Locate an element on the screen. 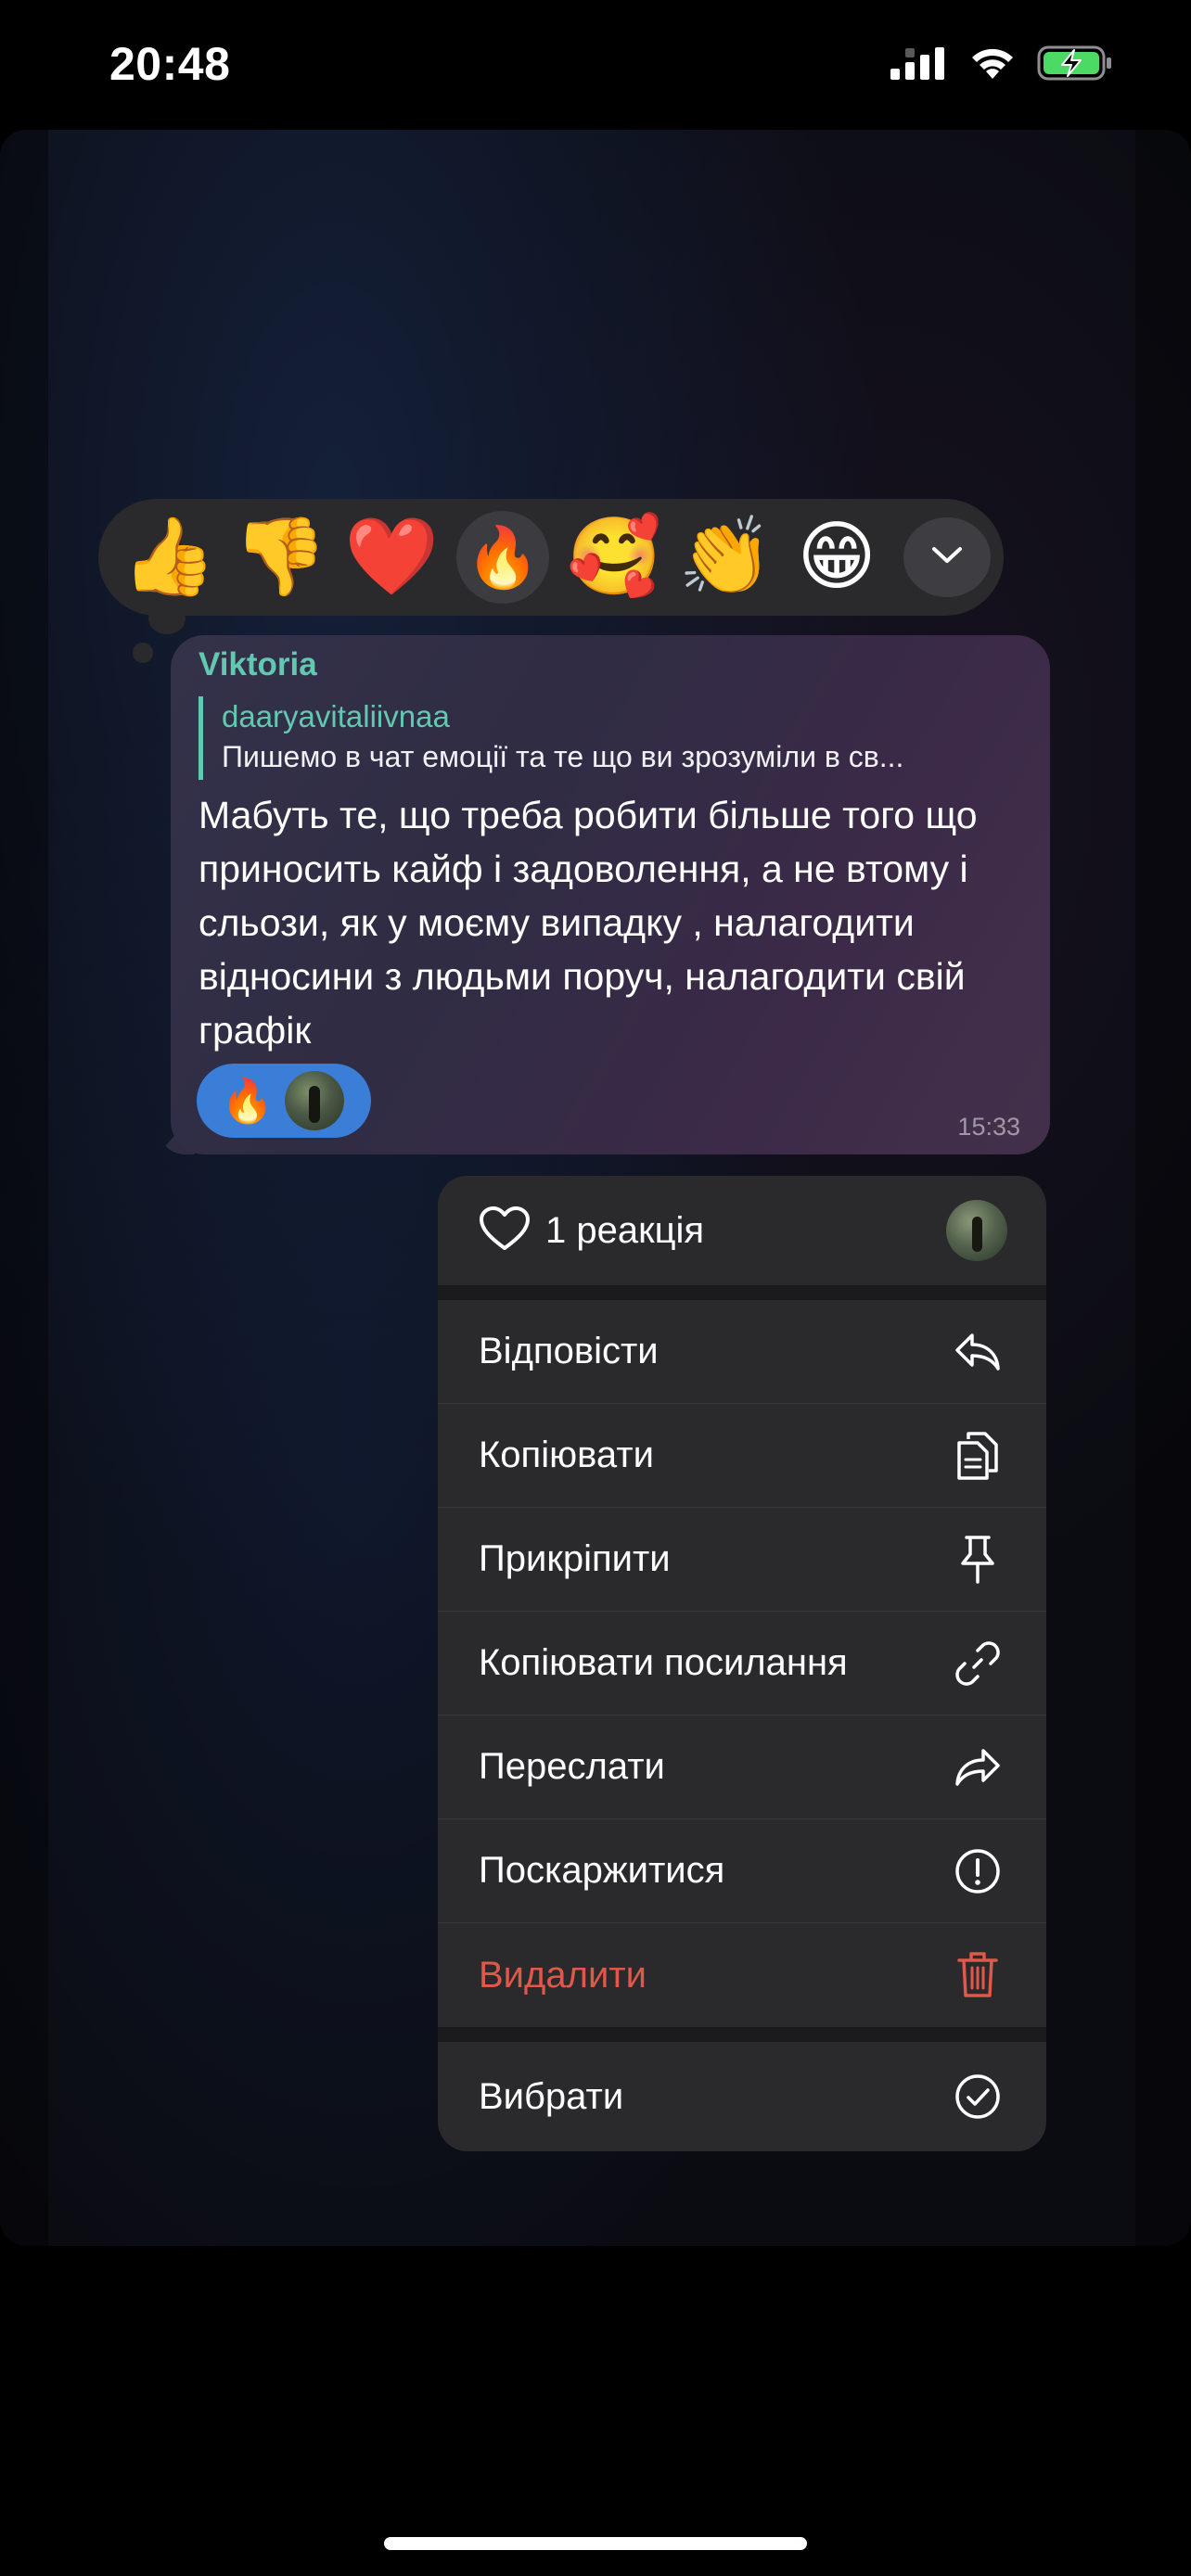  menu-item-label: Переслати is located at coordinates (572, 1766).